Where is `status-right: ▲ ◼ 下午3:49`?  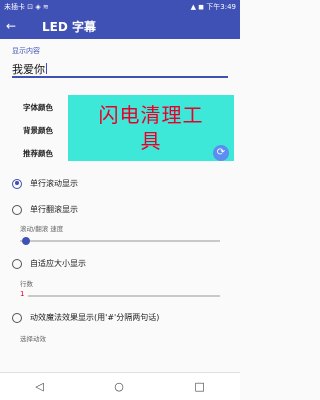 status-right: ▲ ◼ 下午3:49 is located at coordinates (213, 6).